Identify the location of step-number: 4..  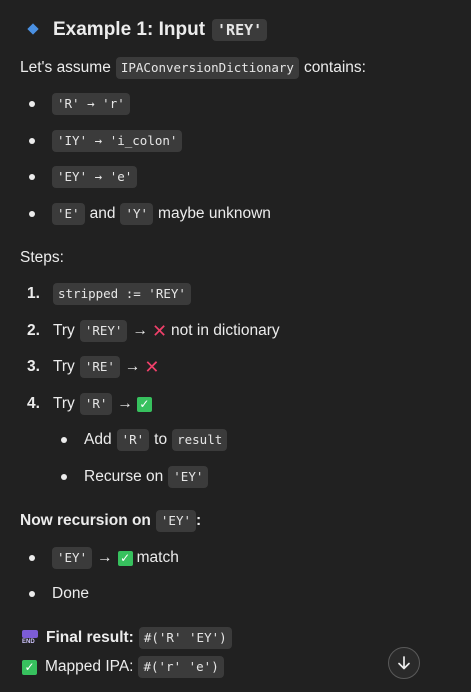
(33, 403).